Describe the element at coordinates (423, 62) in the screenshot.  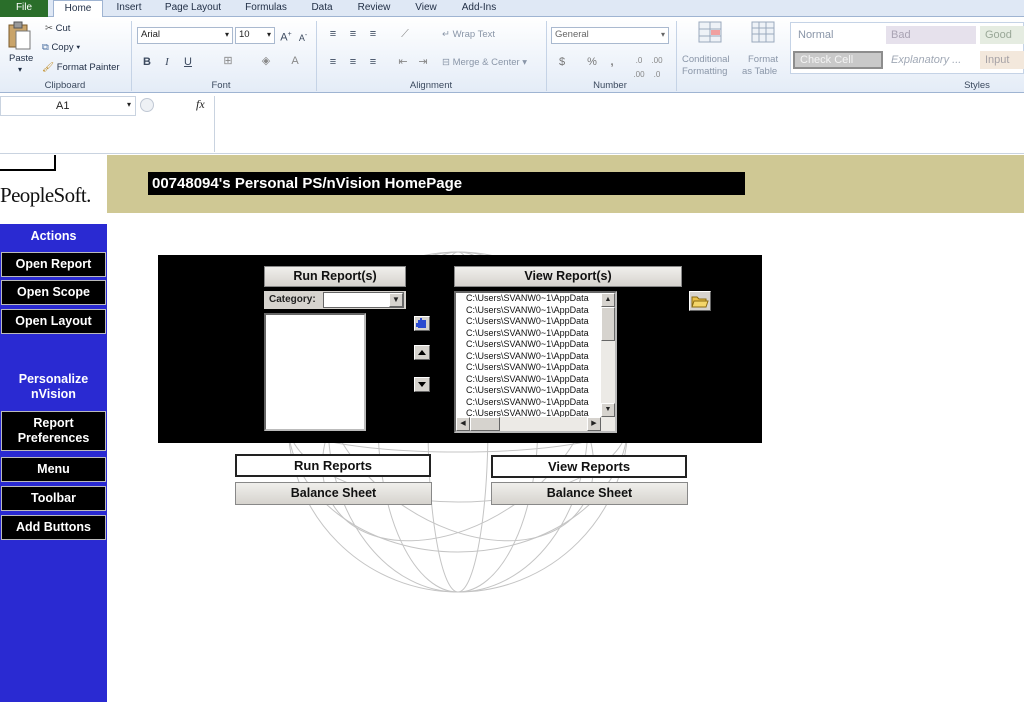
I see `increase-indent-icon: ⇥` at that location.